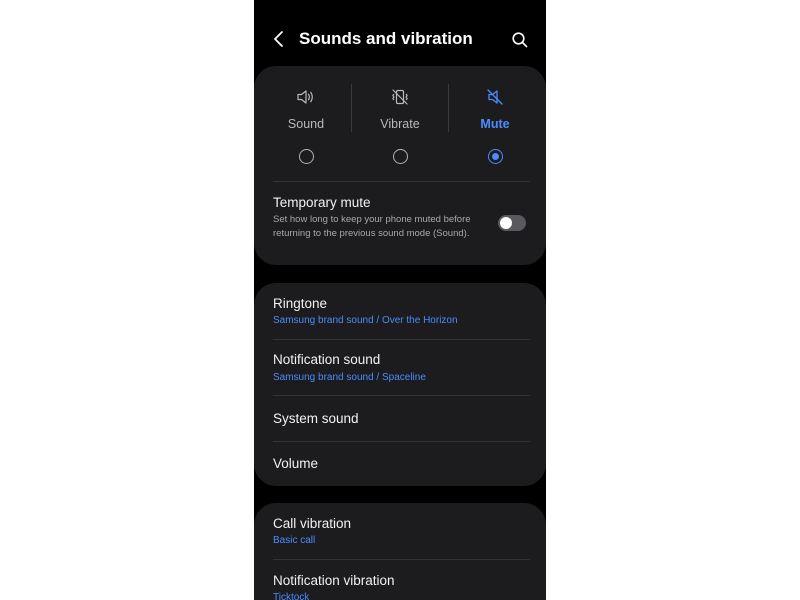 The height and width of the screenshot is (600, 800). I want to click on mode-option-vibrate: Vibrate, so click(400, 124).